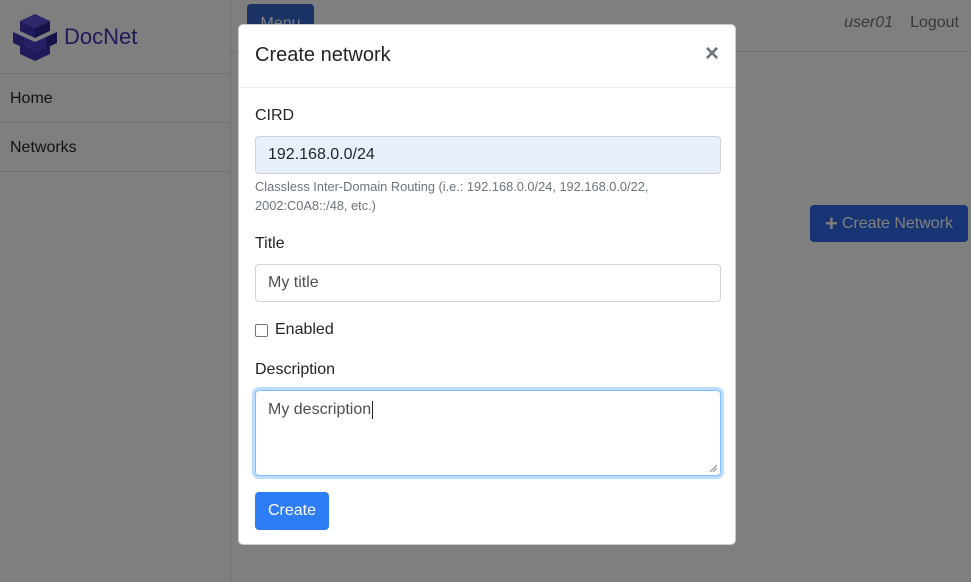 The width and height of the screenshot is (971, 582). I want to click on title-input: My title, so click(488, 283).